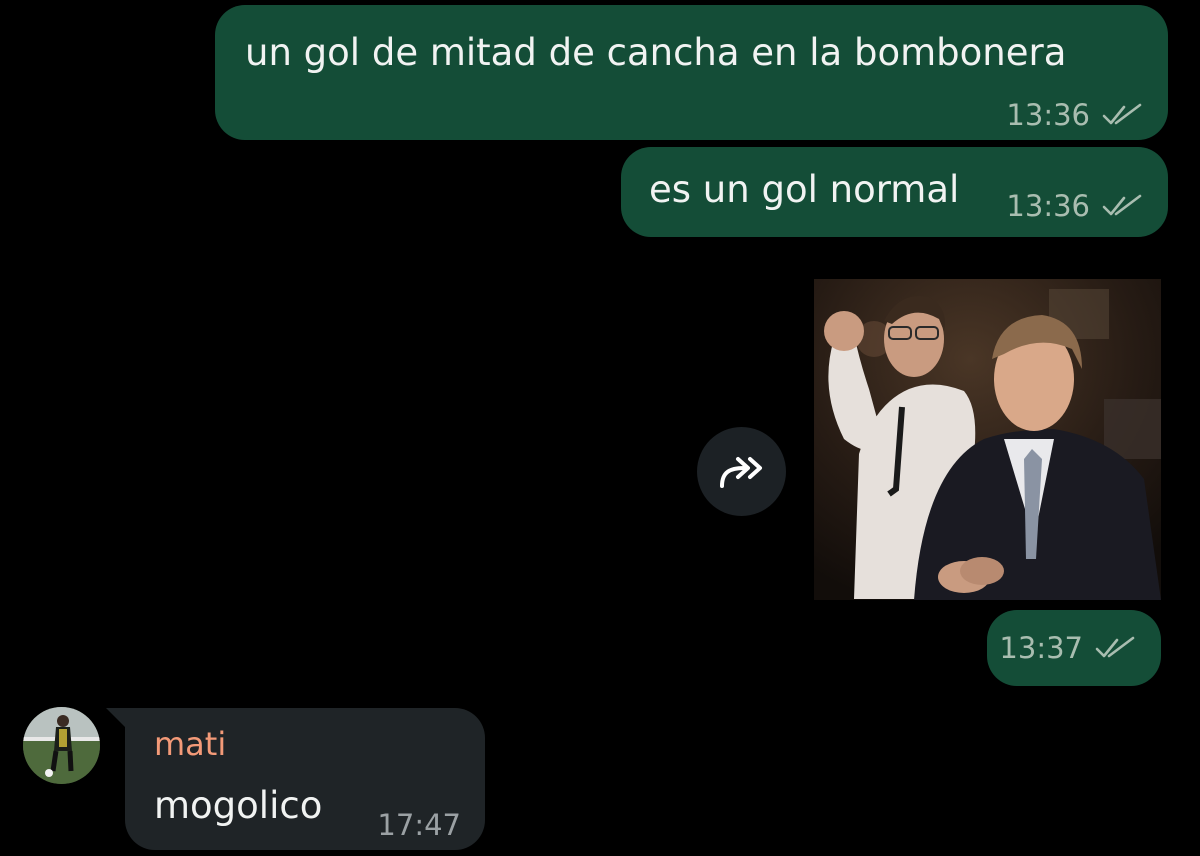  Describe the element at coordinates (804, 189) in the screenshot. I see `message-text: es un gol normal` at that location.